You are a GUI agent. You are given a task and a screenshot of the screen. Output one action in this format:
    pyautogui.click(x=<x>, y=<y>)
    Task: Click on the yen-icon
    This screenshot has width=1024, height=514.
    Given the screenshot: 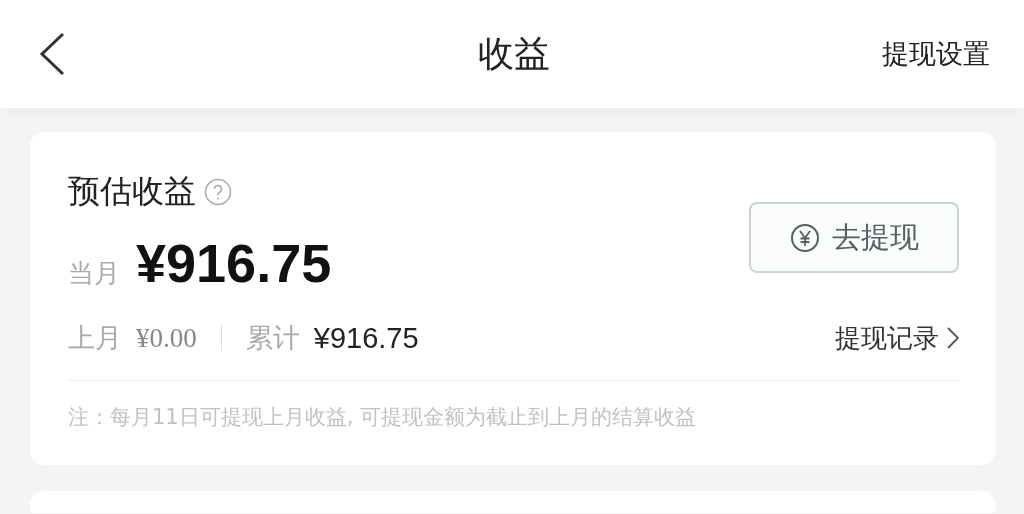 What is the action you would take?
    pyautogui.click(x=804, y=237)
    